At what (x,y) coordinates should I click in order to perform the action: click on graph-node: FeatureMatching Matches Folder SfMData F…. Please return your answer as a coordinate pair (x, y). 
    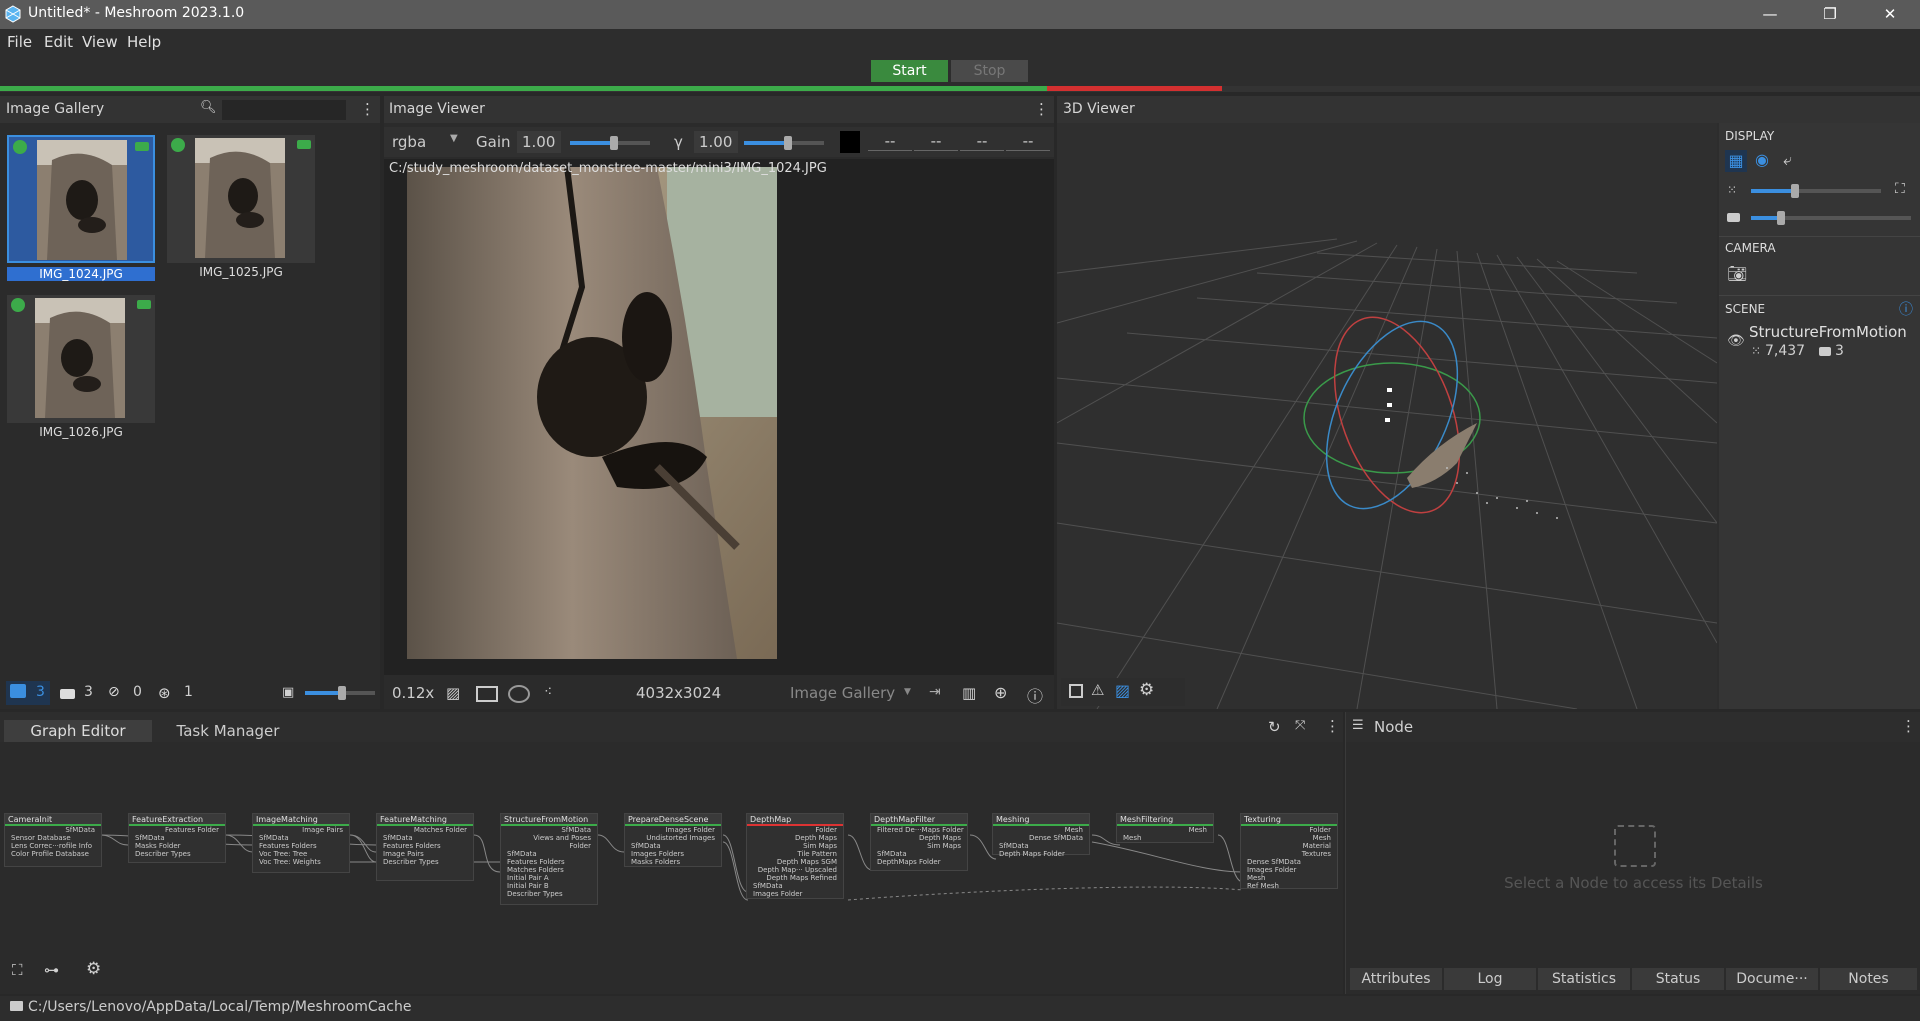
    Looking at the image, I should click on (425, 847).